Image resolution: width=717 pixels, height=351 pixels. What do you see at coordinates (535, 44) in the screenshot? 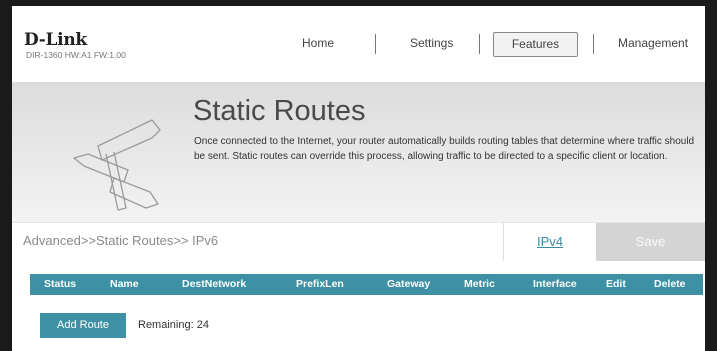
I see `nav-features: Features` at bounding box center [535, 44].